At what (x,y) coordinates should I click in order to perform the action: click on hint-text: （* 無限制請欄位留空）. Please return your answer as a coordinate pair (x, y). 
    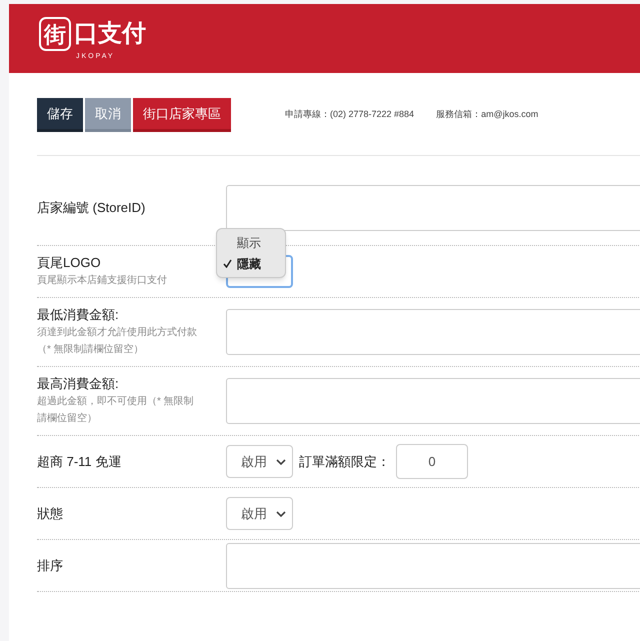
    Looking at the image, I should click on (91, 349).